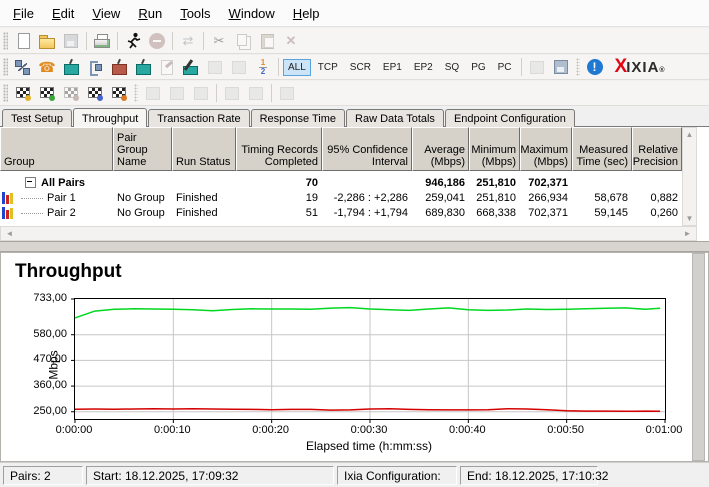  What do you see at coordinates (392, 67) in the screenshot?
I see `proto-filter-ep1: EP1` at bounding box center [392, 67].